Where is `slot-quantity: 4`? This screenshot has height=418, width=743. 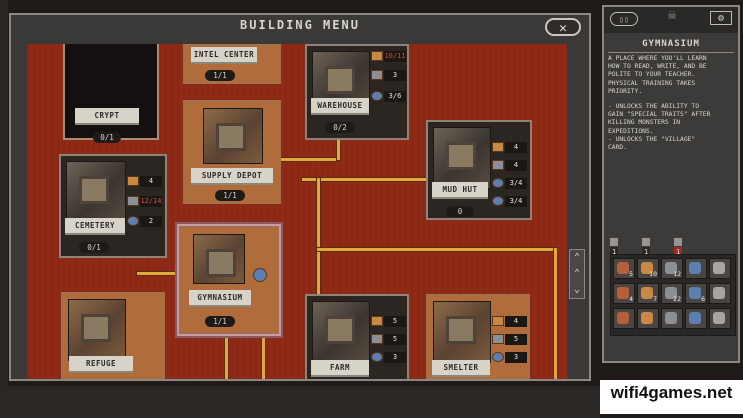
slot-quantity: 4 is located at coordinates (631, 299).